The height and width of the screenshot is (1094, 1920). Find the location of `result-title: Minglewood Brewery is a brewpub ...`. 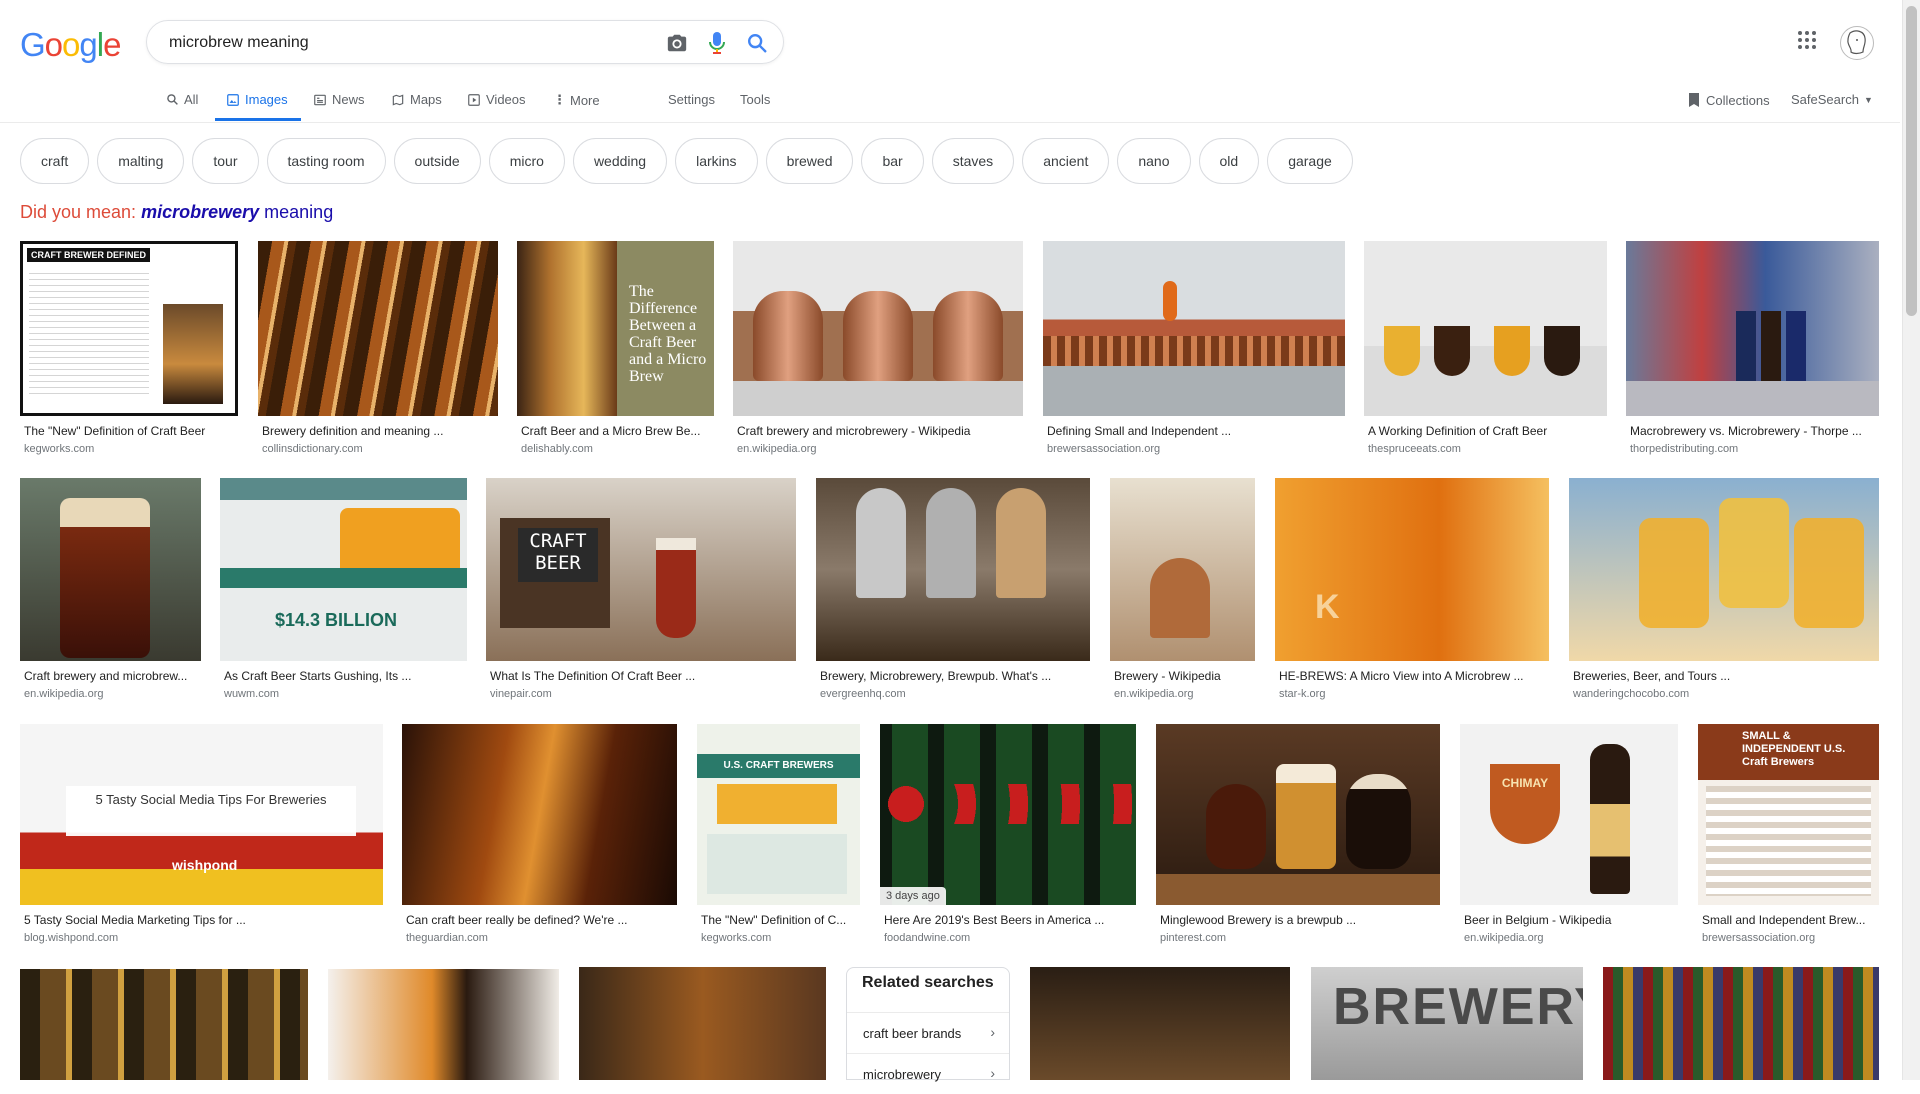

result-title: Minglewood Brewery is a brewpub ... is located at coordinates (1258, 920).